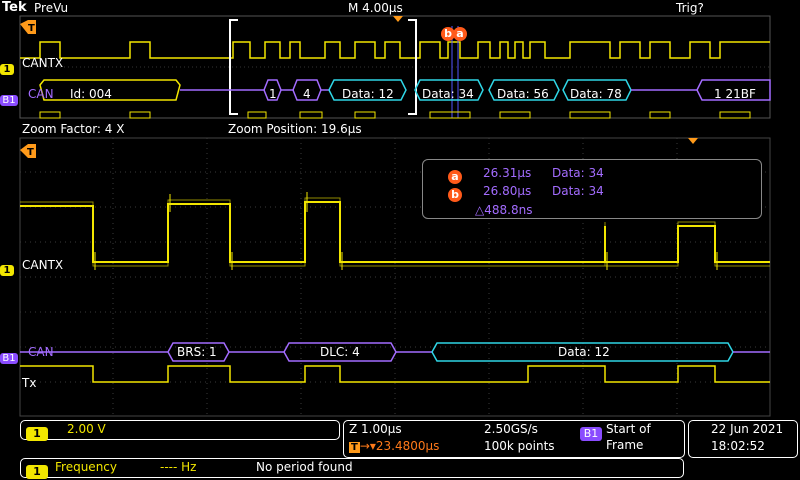  What do you see at coordinates (9, 97) in the screenshot?
I see `bus-marker-overview: B1` at bounding box center [9, 97].